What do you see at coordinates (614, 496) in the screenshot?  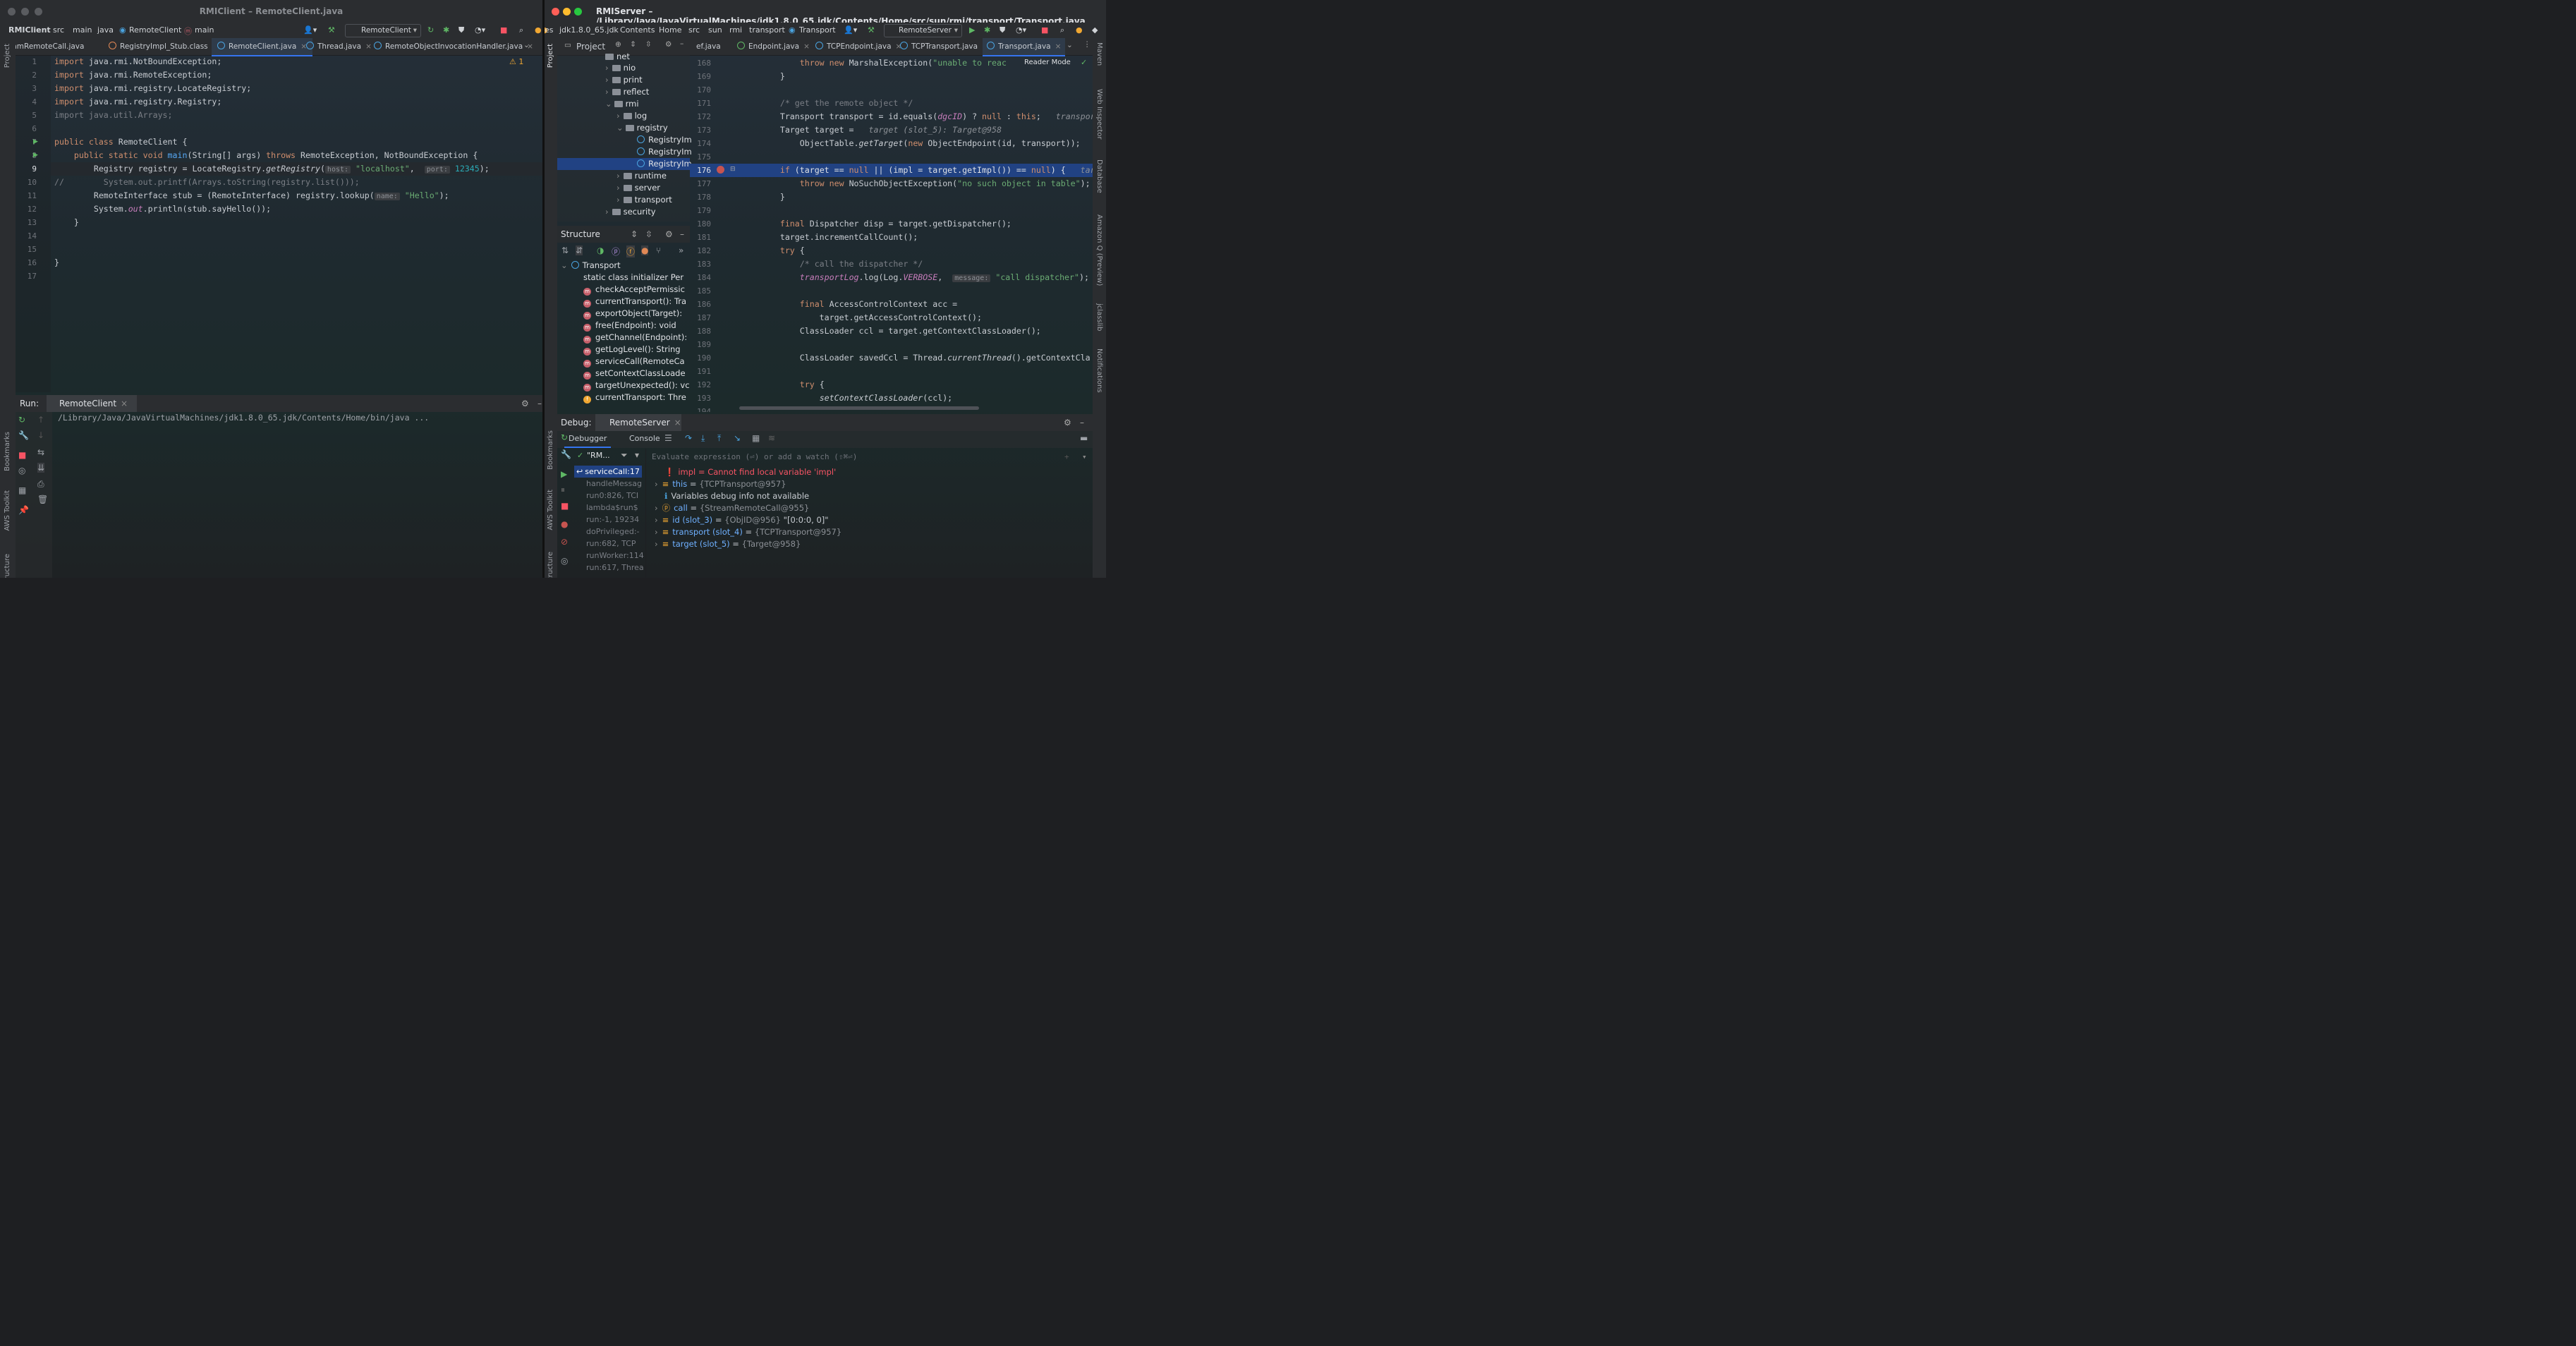 I see `frame-item: run0:826, TCI` at bounding box center [614, 496].